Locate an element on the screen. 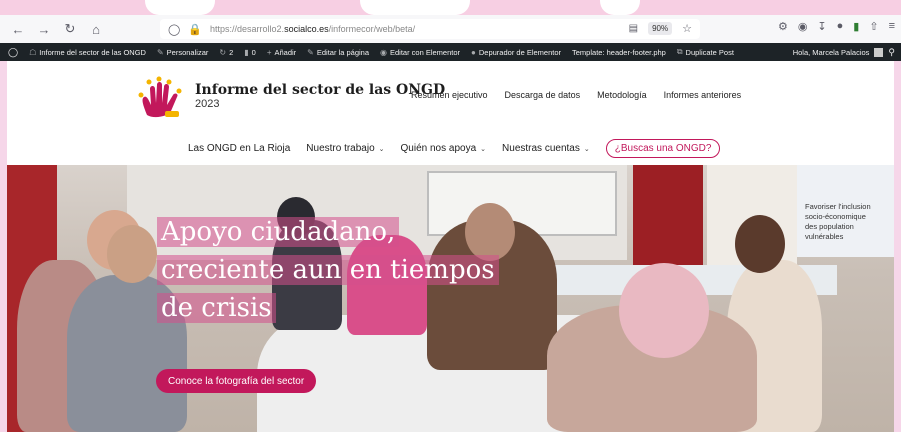 The width and height of the screenshot is (901, 432). poster-line: Favoriser l'inclusion is located at coordinates (838, 206).